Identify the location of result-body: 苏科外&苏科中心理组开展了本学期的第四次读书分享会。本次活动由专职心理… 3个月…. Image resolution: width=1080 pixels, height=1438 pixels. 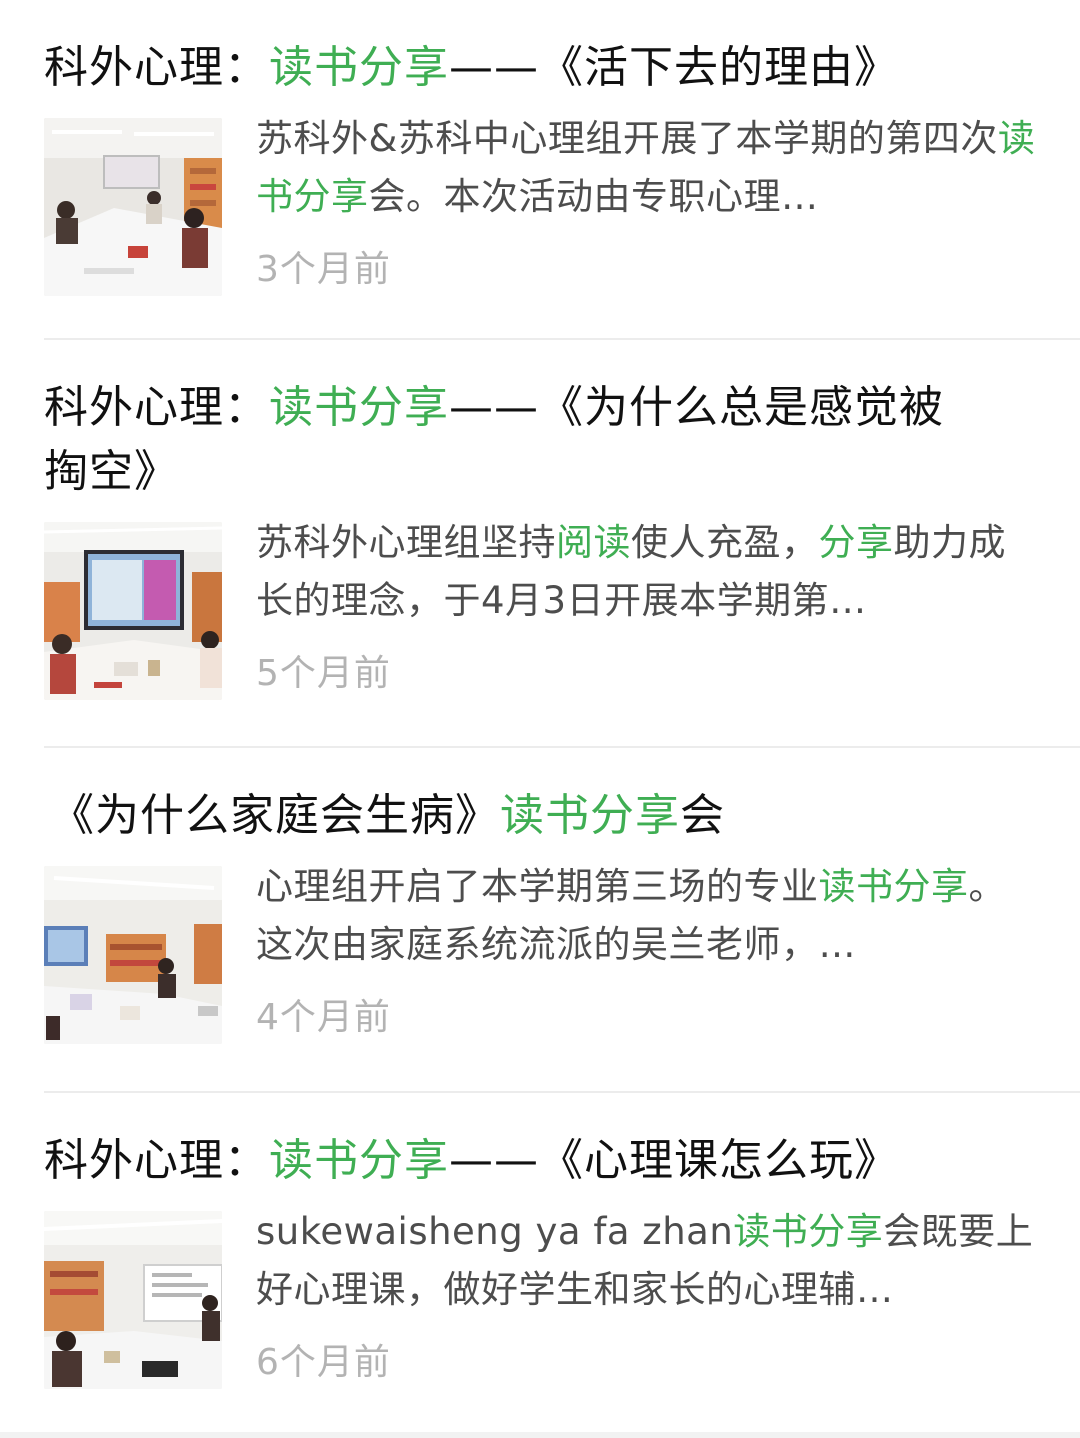
(540, 206).